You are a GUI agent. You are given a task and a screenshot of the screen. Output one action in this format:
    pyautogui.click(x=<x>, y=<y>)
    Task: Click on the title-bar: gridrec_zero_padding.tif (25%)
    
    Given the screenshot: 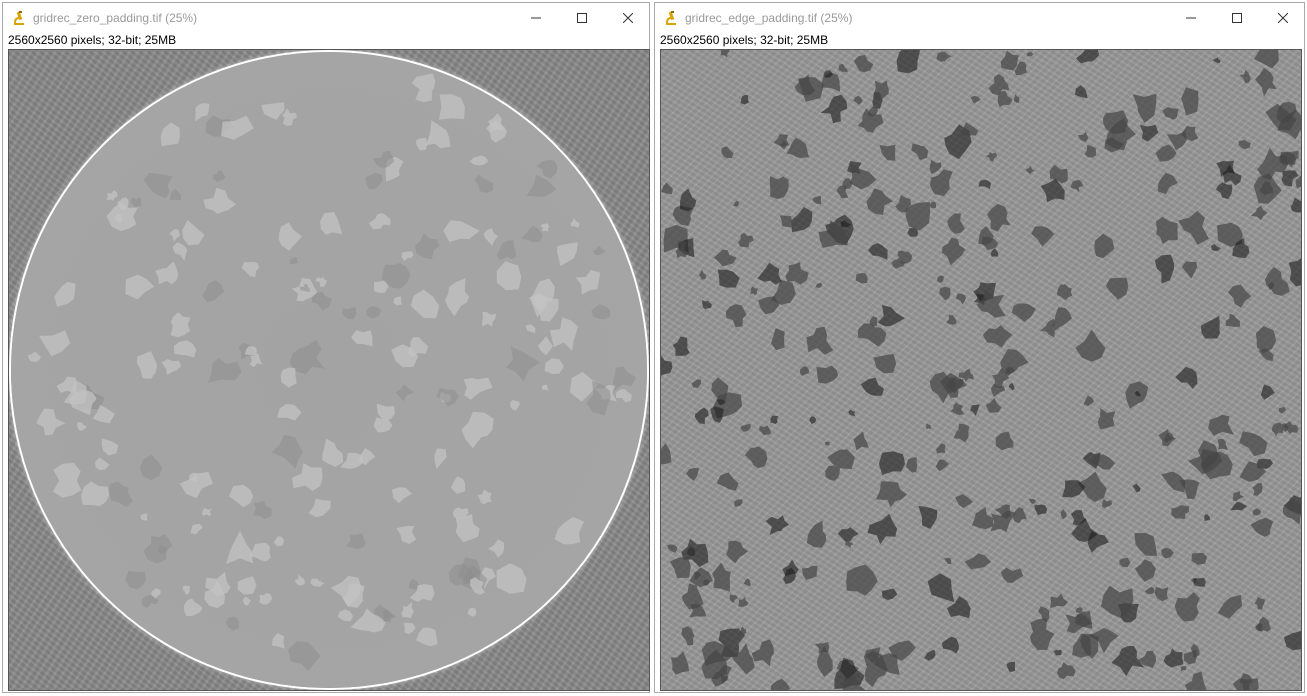 What is the action you would take?
    pyautogui.click(x=326, y=18)
    